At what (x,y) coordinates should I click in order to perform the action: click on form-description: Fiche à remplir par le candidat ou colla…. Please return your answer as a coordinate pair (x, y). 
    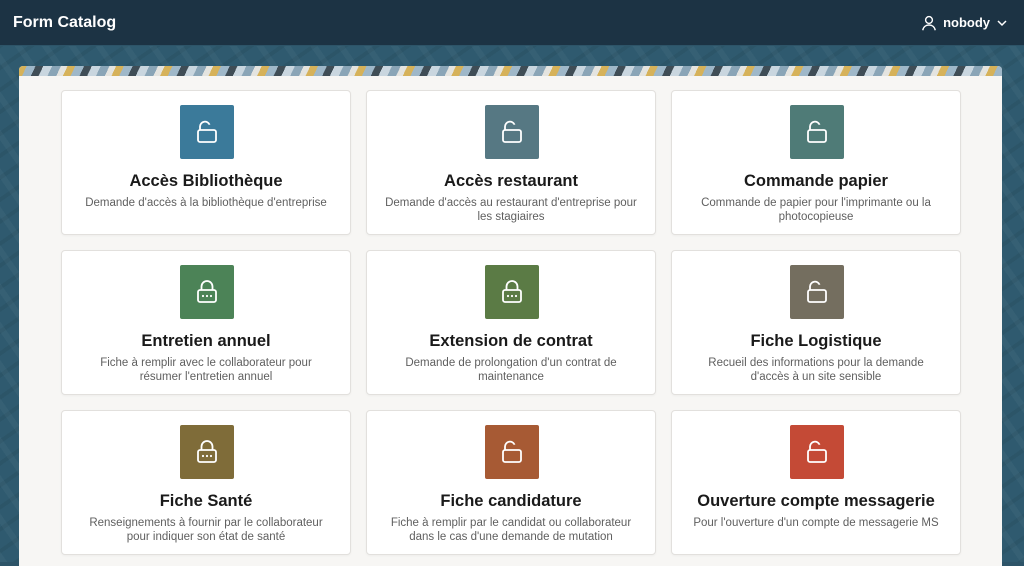
    Looking at the image, I should click on (511, 530).